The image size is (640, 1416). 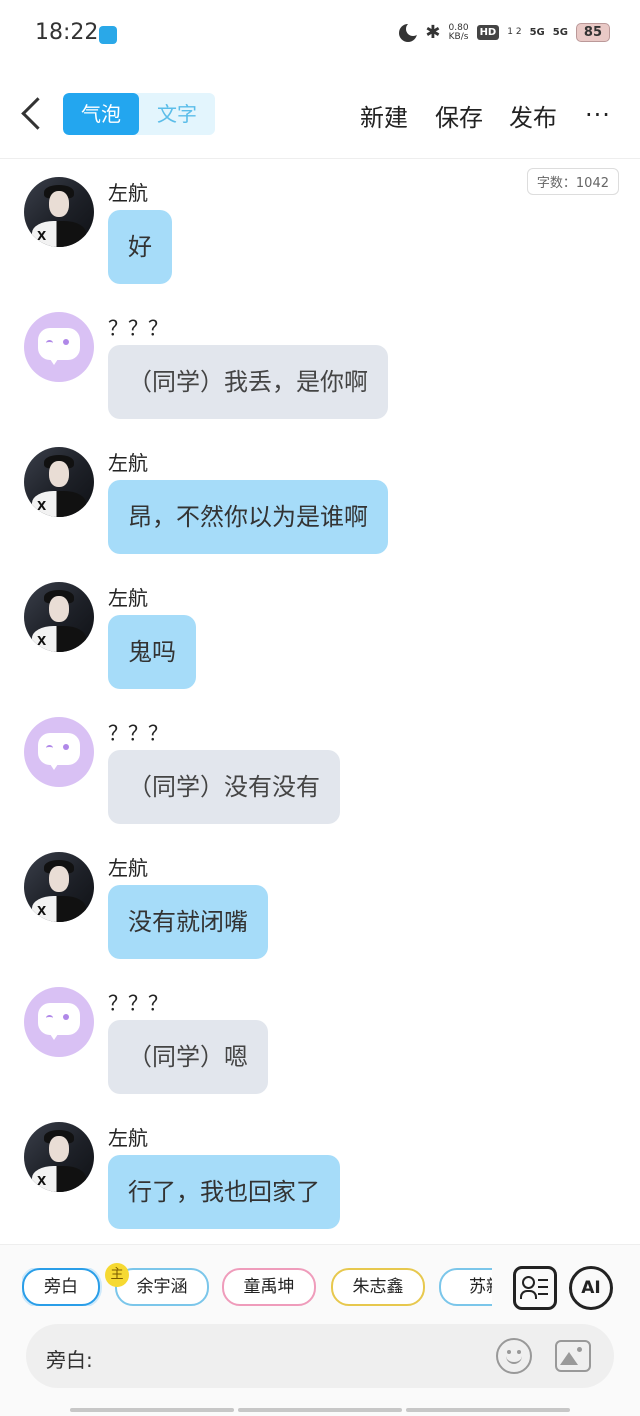 What do you see at coordinates (69, 1360) in the screenshot?
I see `input-speaker-label: 旁白:` at bounding box center [69, 1360].